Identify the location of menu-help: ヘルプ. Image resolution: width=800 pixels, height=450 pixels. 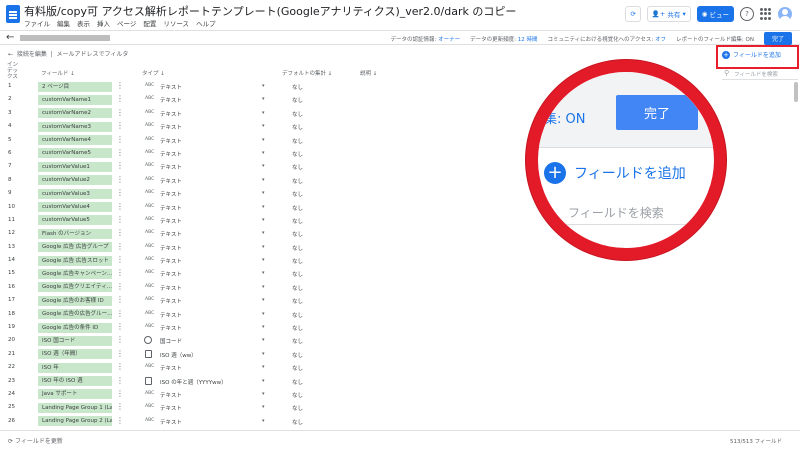
(206, 23).